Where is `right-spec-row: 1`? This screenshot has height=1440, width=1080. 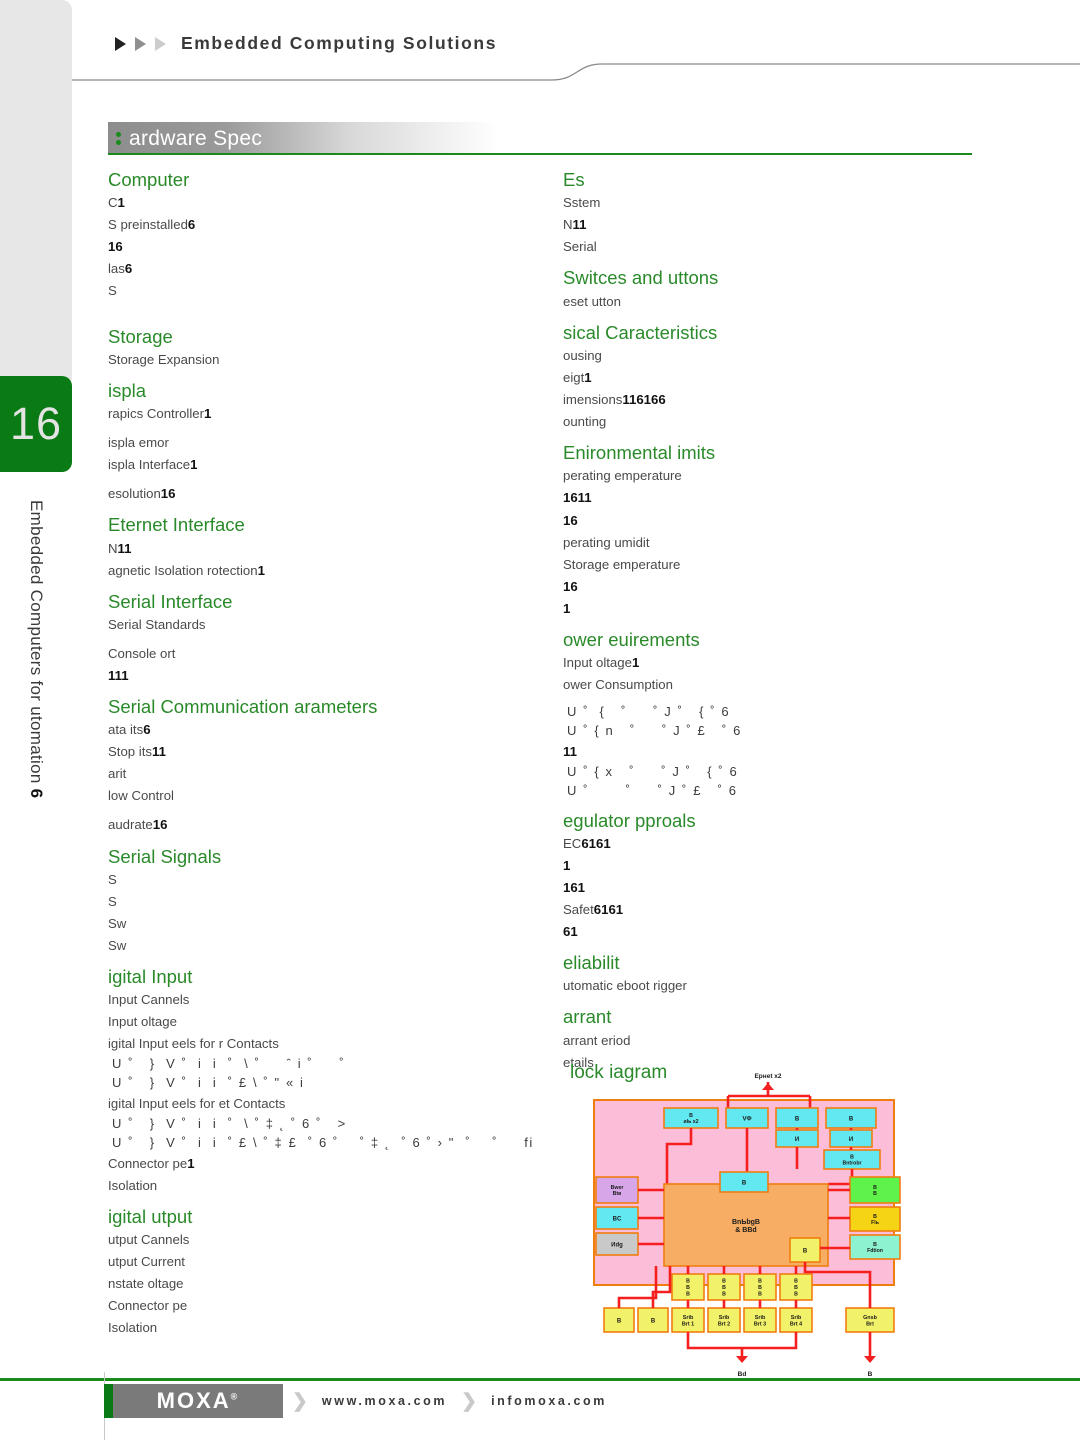
right-spec-row: 1 is located at coordinates (773, 866).